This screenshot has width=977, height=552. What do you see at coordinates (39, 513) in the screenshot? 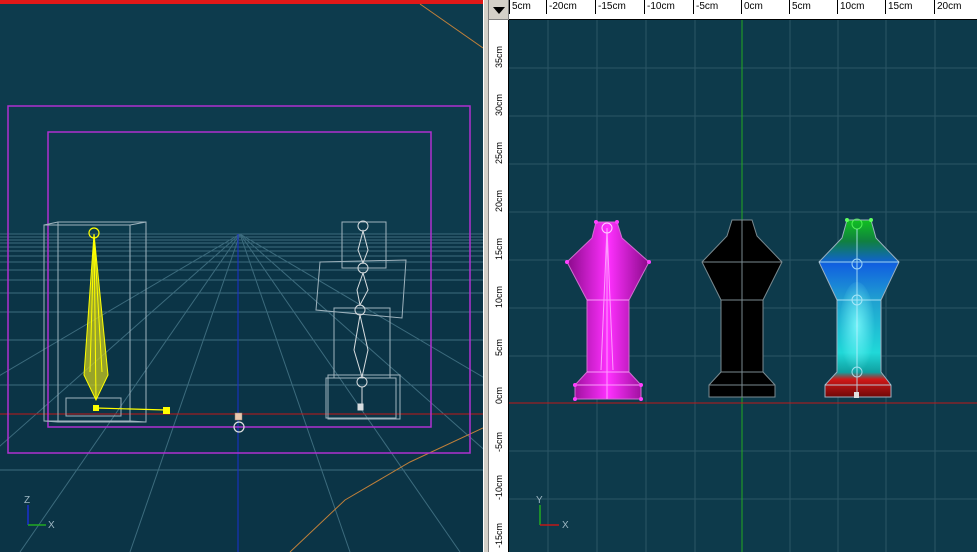
I see `axis-gizmo: Z X` at bounding box center [39, 513].